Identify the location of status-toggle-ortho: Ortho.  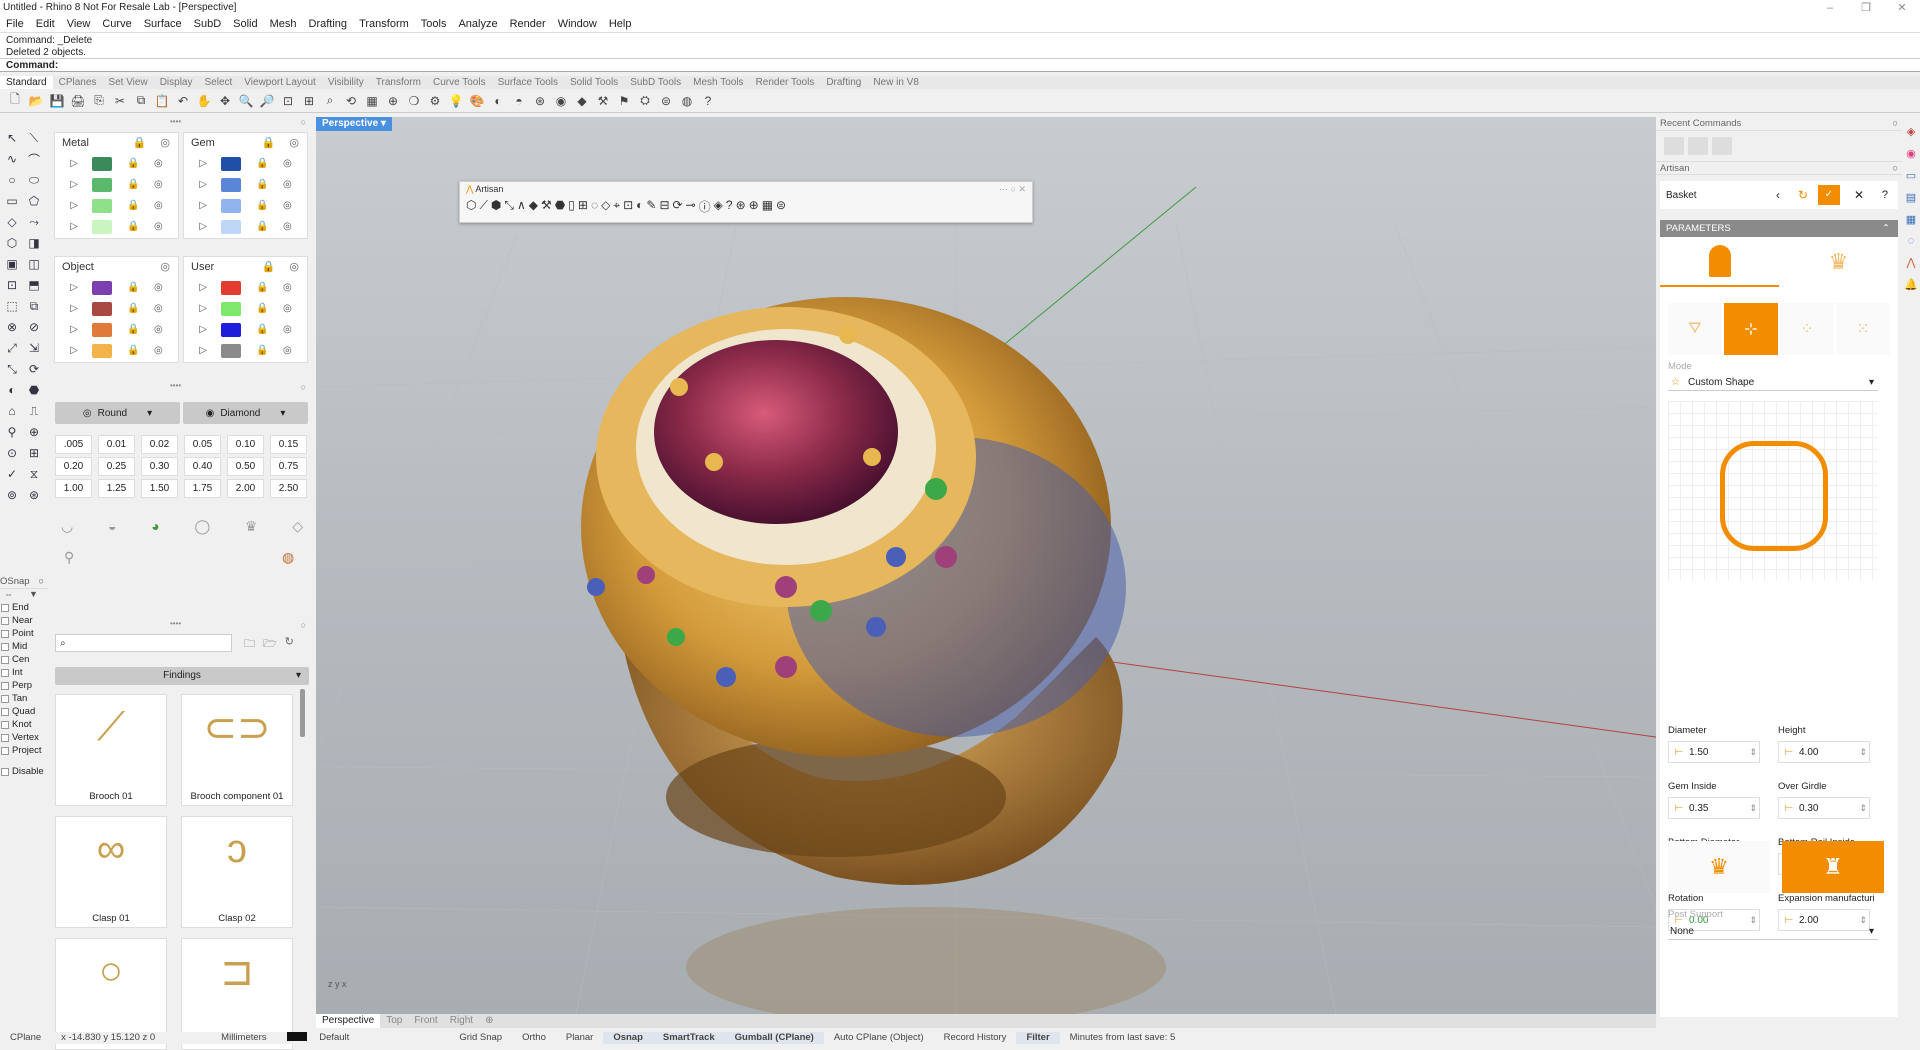
(534, 1038).